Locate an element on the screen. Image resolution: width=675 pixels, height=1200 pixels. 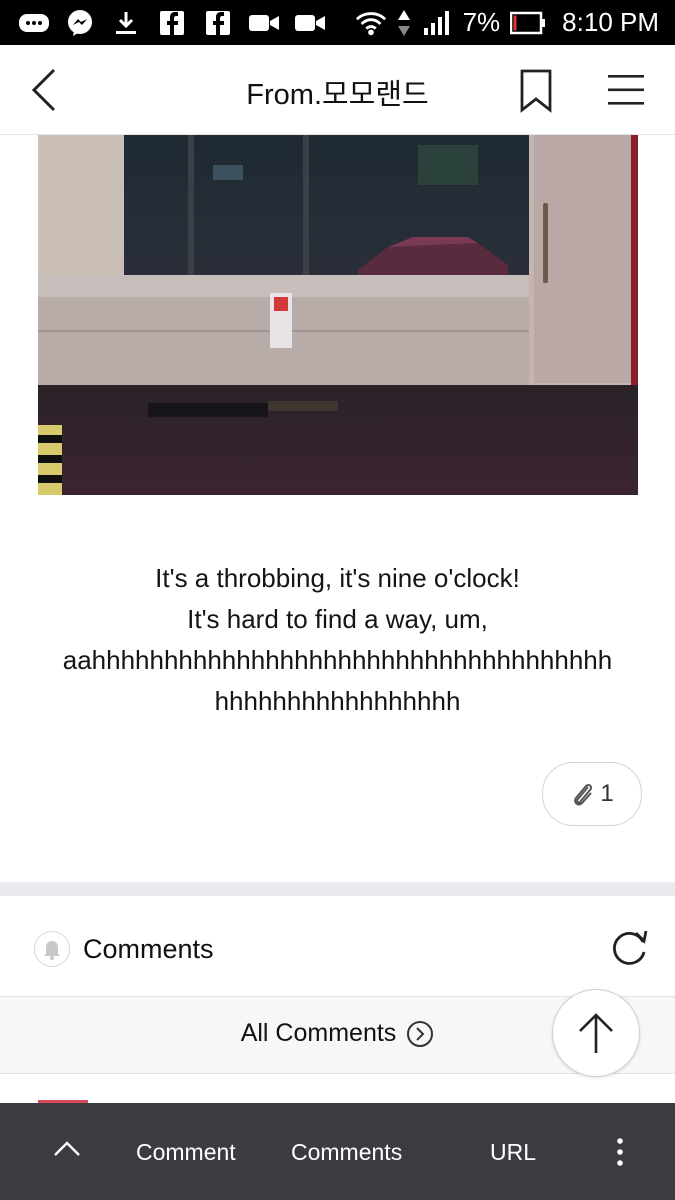
more-vertical-icon is located at coordinates (620, 1152).